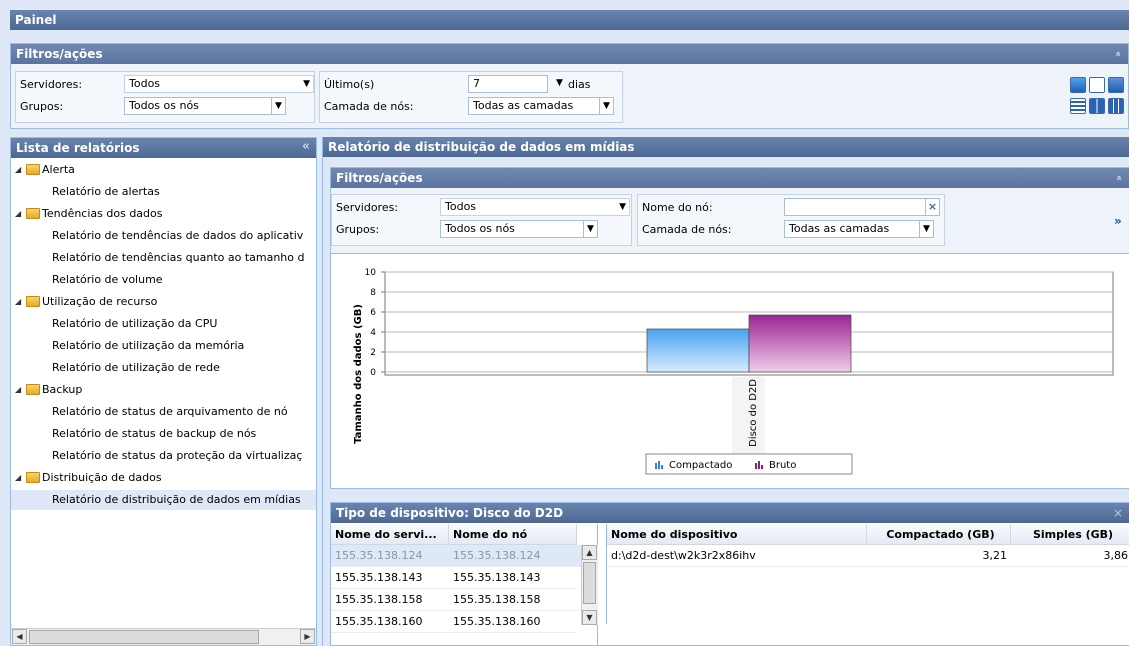  Describe the element at coordinates (1097, 106) in the screenshot. I see `two-column-icon` at that location.